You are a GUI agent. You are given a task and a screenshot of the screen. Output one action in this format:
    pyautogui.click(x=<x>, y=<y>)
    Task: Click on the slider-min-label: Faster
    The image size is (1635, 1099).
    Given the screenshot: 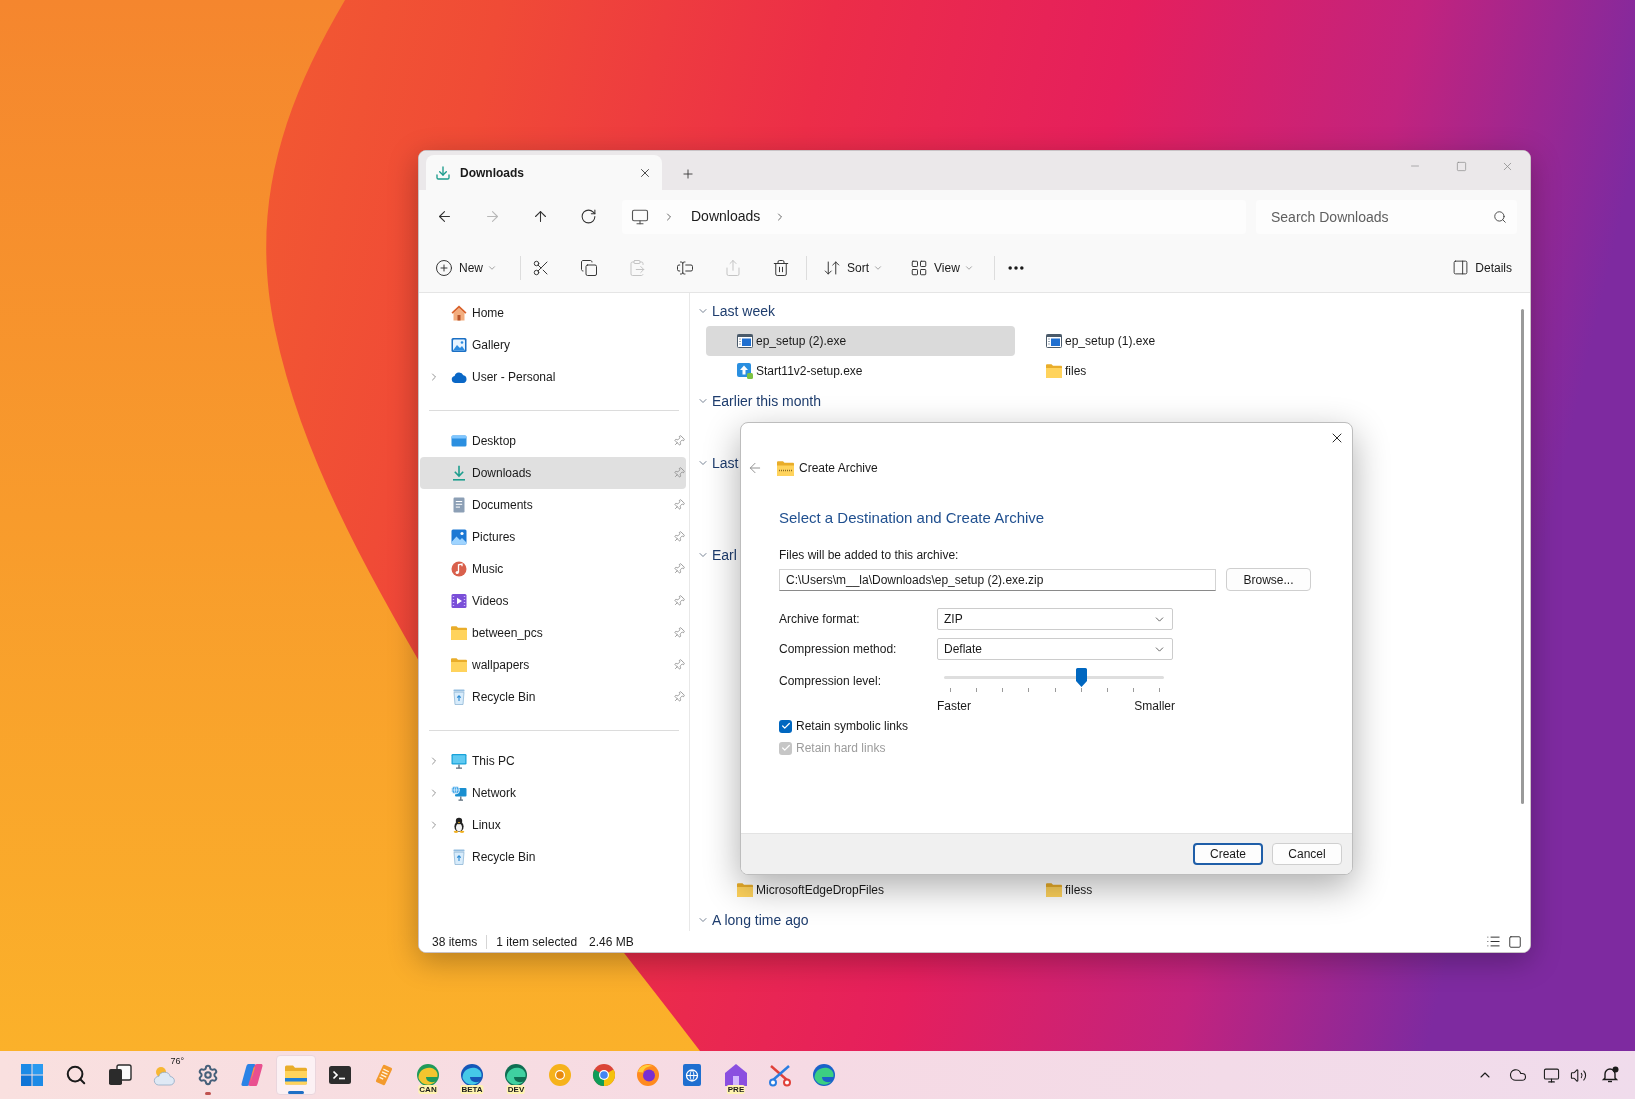 What is the action you would take?
    pyautogui.click(x=954, y=706)
    